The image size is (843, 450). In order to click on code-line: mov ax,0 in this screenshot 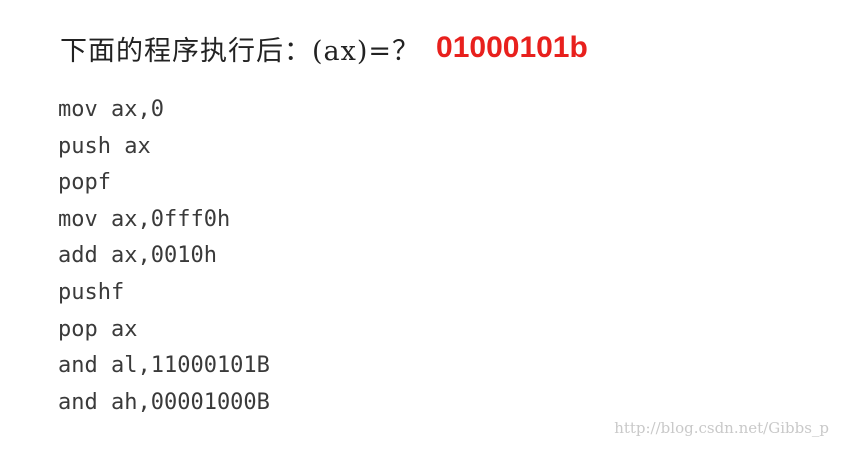, I will do `click(111, 109)`.